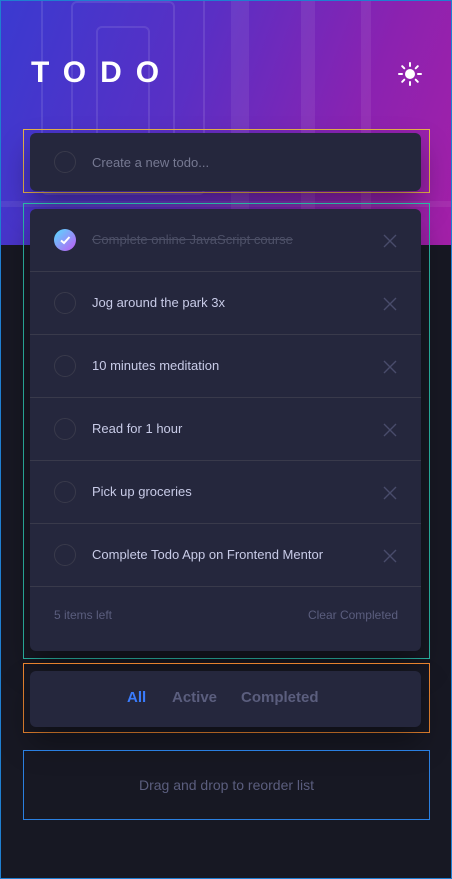  What do you see at coordinates (208, 554) in the screenshot?
I see `todo-label: Complete Todo App on Frontend Mentor` at bounding box center [208, 554].